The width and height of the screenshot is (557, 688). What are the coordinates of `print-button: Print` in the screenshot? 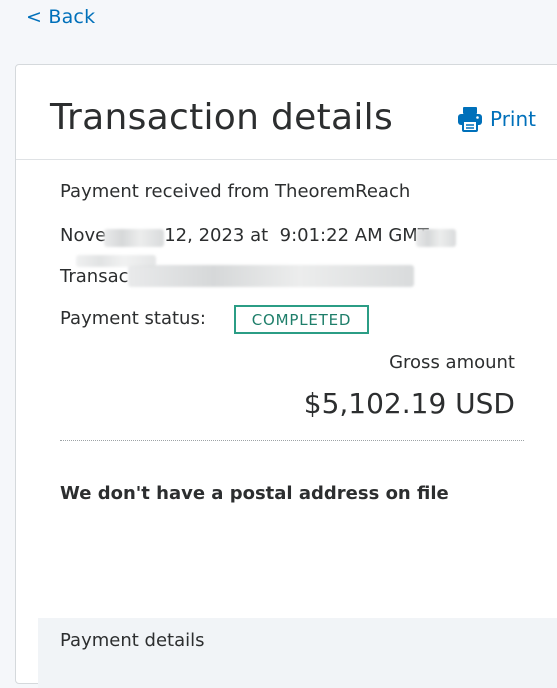 It's located at (496, 119).